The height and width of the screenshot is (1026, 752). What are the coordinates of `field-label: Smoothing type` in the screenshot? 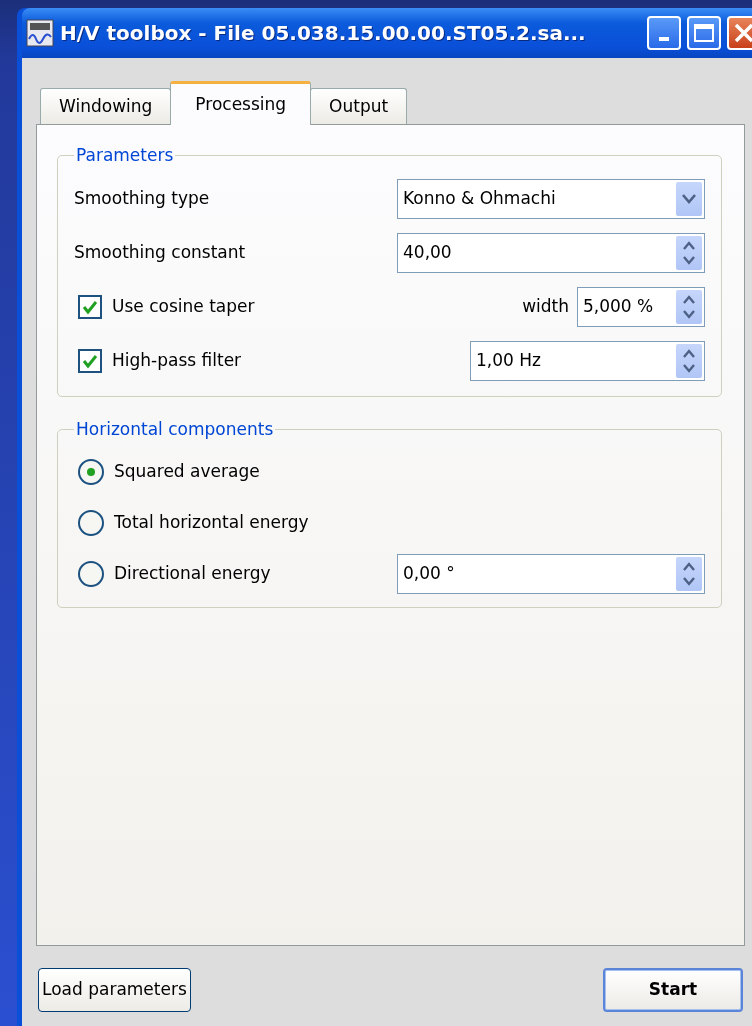 It's located at (142, 199).